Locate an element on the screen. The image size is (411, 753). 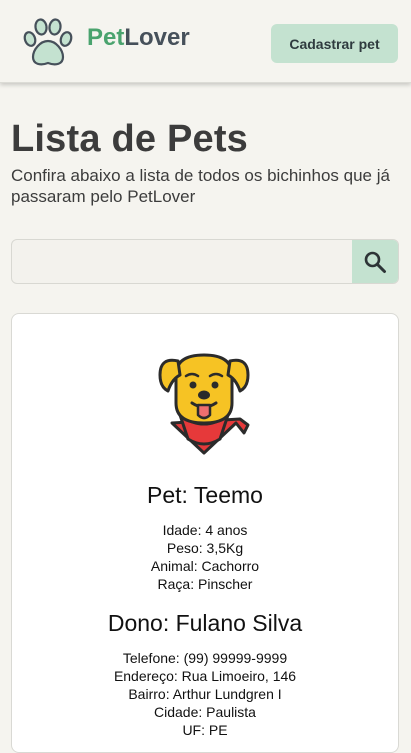
search-button is located at coordinates (375, 261).